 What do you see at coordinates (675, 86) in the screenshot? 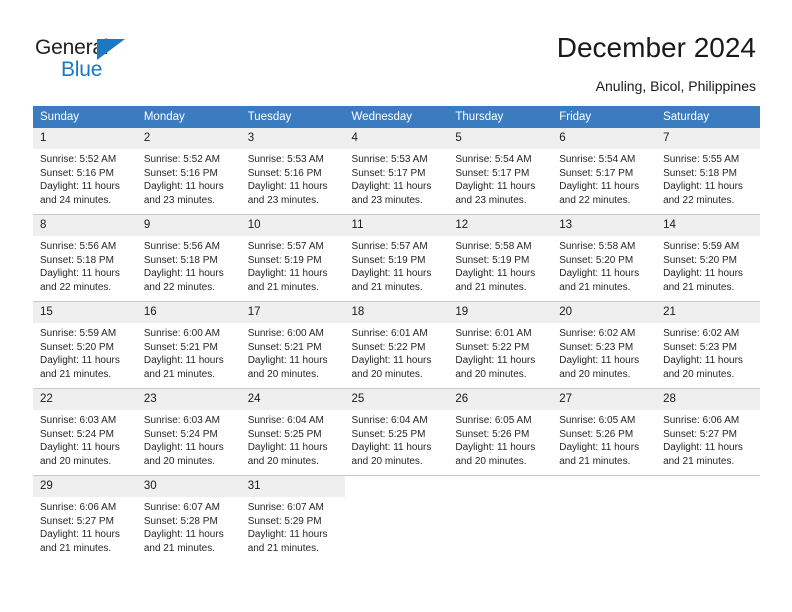
I see `page-subtitle: Anuling, Bicol, Philippines` at bounding box center [675, 86].